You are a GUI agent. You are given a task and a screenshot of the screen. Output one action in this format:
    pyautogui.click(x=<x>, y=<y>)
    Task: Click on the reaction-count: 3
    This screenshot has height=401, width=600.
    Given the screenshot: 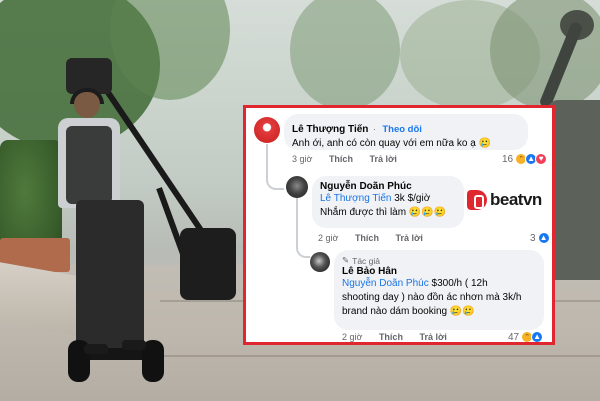 What is the action you would take?
    pyautogui.click(x=533, y=238)
    